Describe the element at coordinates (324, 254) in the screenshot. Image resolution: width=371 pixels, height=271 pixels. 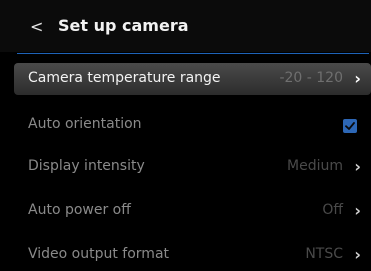
I see `menu-item-value: NTSC` at that location.